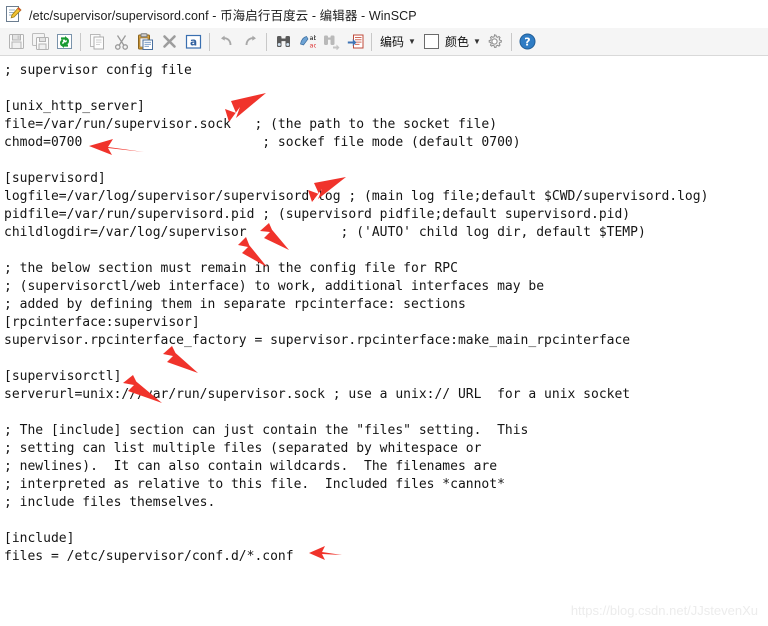 This screenshot has height=626, width=768. Describe the element at coordinates (456, 42) in the screenshot. I see `color-label: 颜色` at that location.